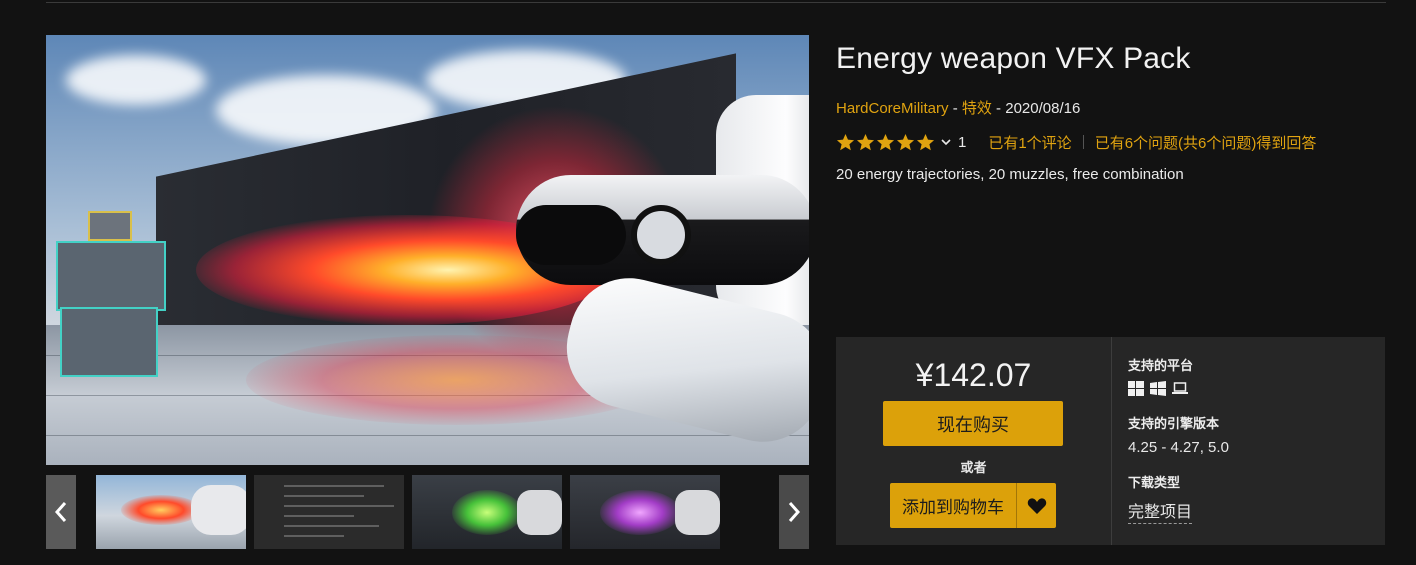  I want to click on purchase-actions: ¥142.07 现在购买 或者 添加到购物车, so click(973, 441).